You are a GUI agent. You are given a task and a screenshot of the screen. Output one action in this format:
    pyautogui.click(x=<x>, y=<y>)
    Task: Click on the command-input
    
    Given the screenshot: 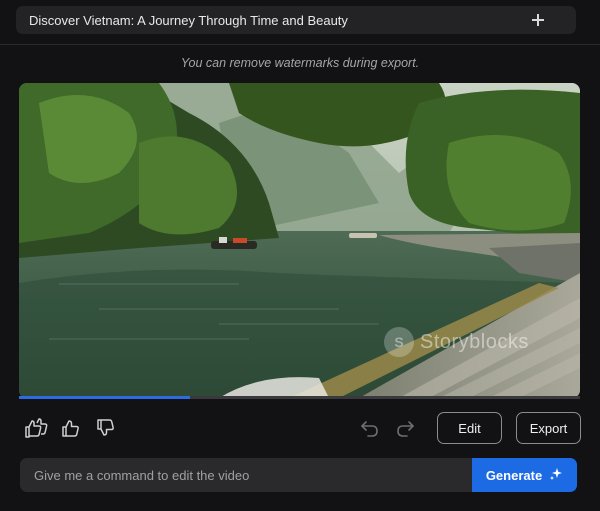 What is the action you would take?
    pyautogui.click(x=246, y=475)
    